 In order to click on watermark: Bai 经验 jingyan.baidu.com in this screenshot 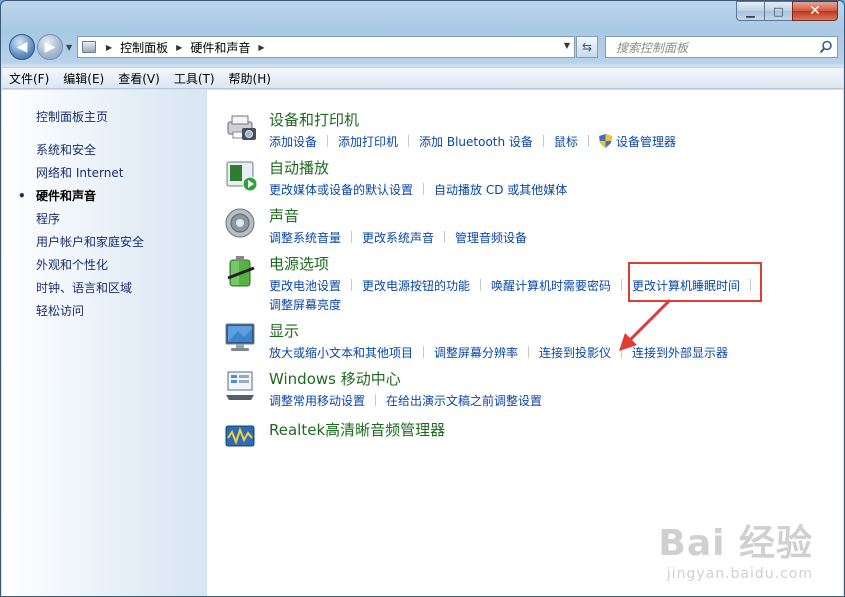, I will do `click(735, 548)`.